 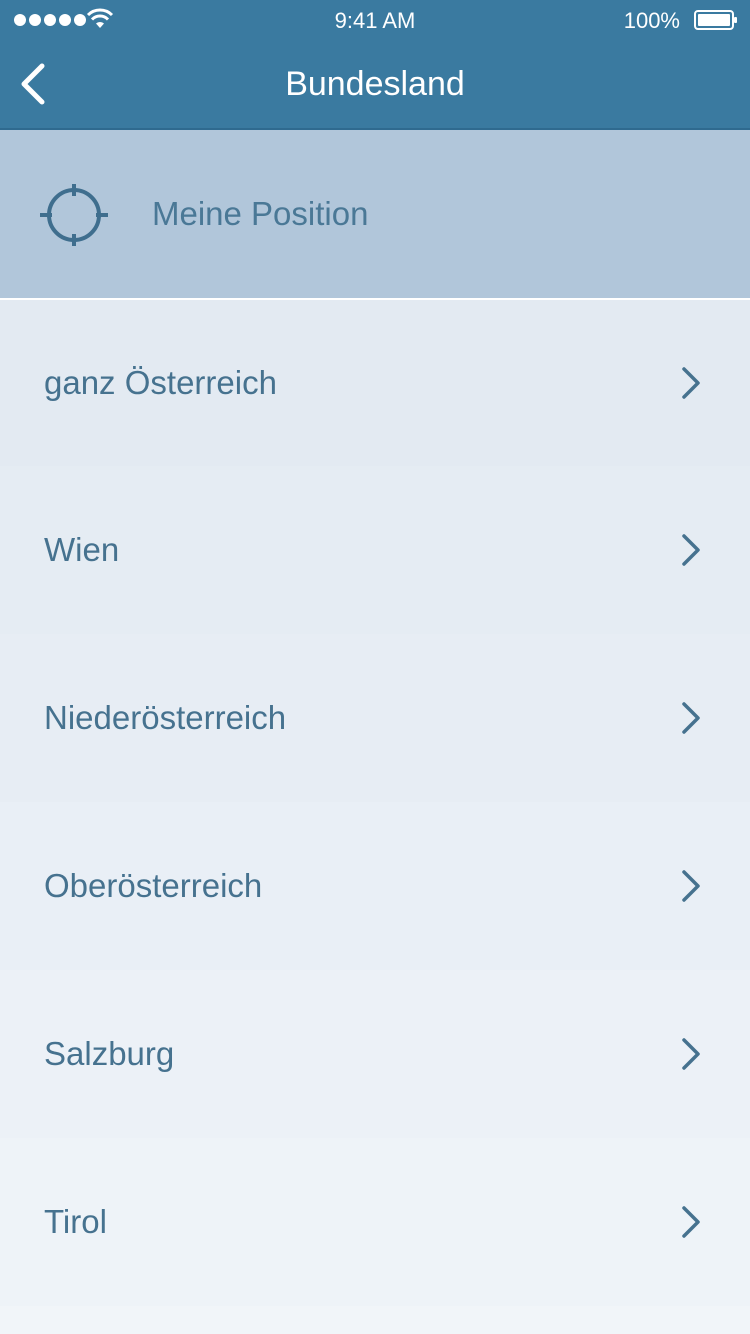 What do you see at coordinates (375, 84) in the screenshot?
I see `page-title: Bundesland` at bounding box center [375, 84].